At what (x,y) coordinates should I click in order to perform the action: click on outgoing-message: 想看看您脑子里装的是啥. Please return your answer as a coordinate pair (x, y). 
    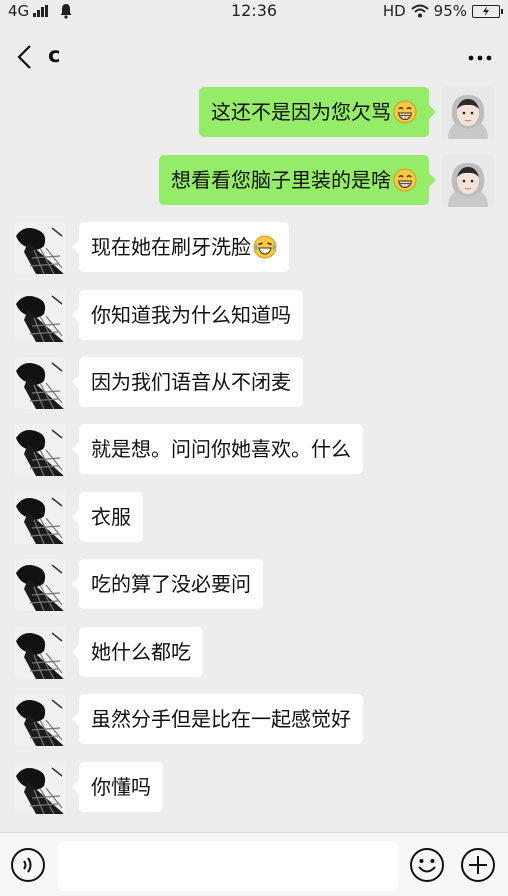
    Looking at the image, I should click on (254, 181).